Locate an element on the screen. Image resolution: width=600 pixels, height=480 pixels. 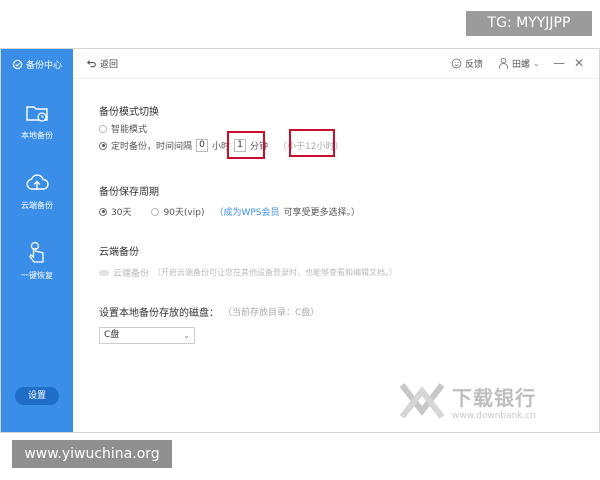
back-button: 返回 is located at coordinates (101, 63).